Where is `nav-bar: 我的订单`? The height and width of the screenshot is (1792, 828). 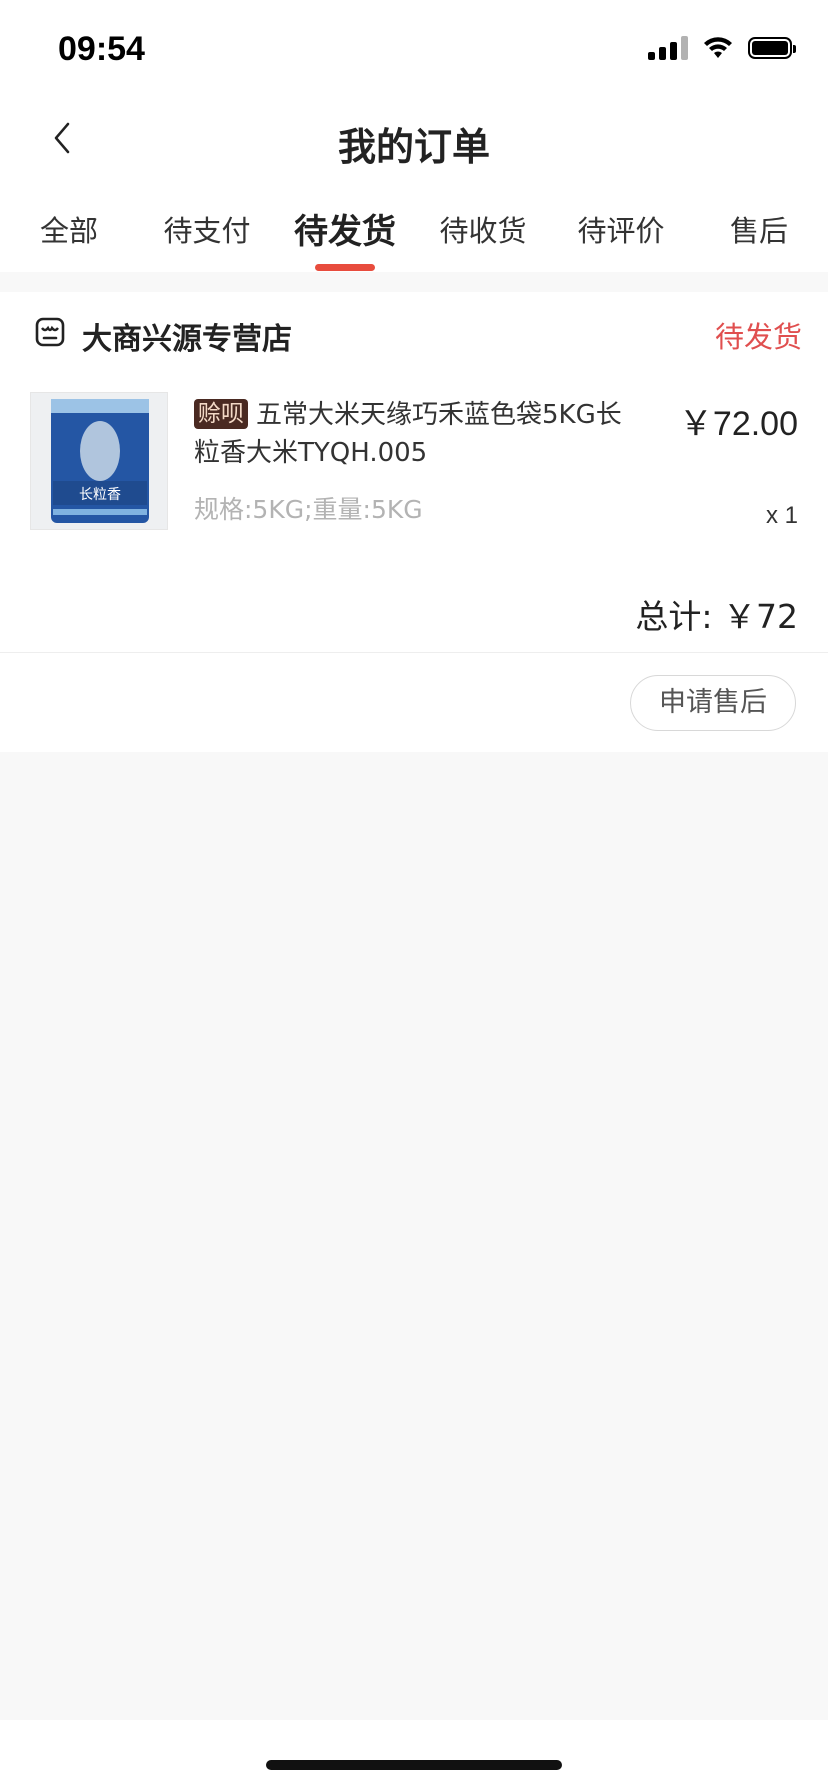
nav-bar: 我的订单 is located at coordinates (414, 140).